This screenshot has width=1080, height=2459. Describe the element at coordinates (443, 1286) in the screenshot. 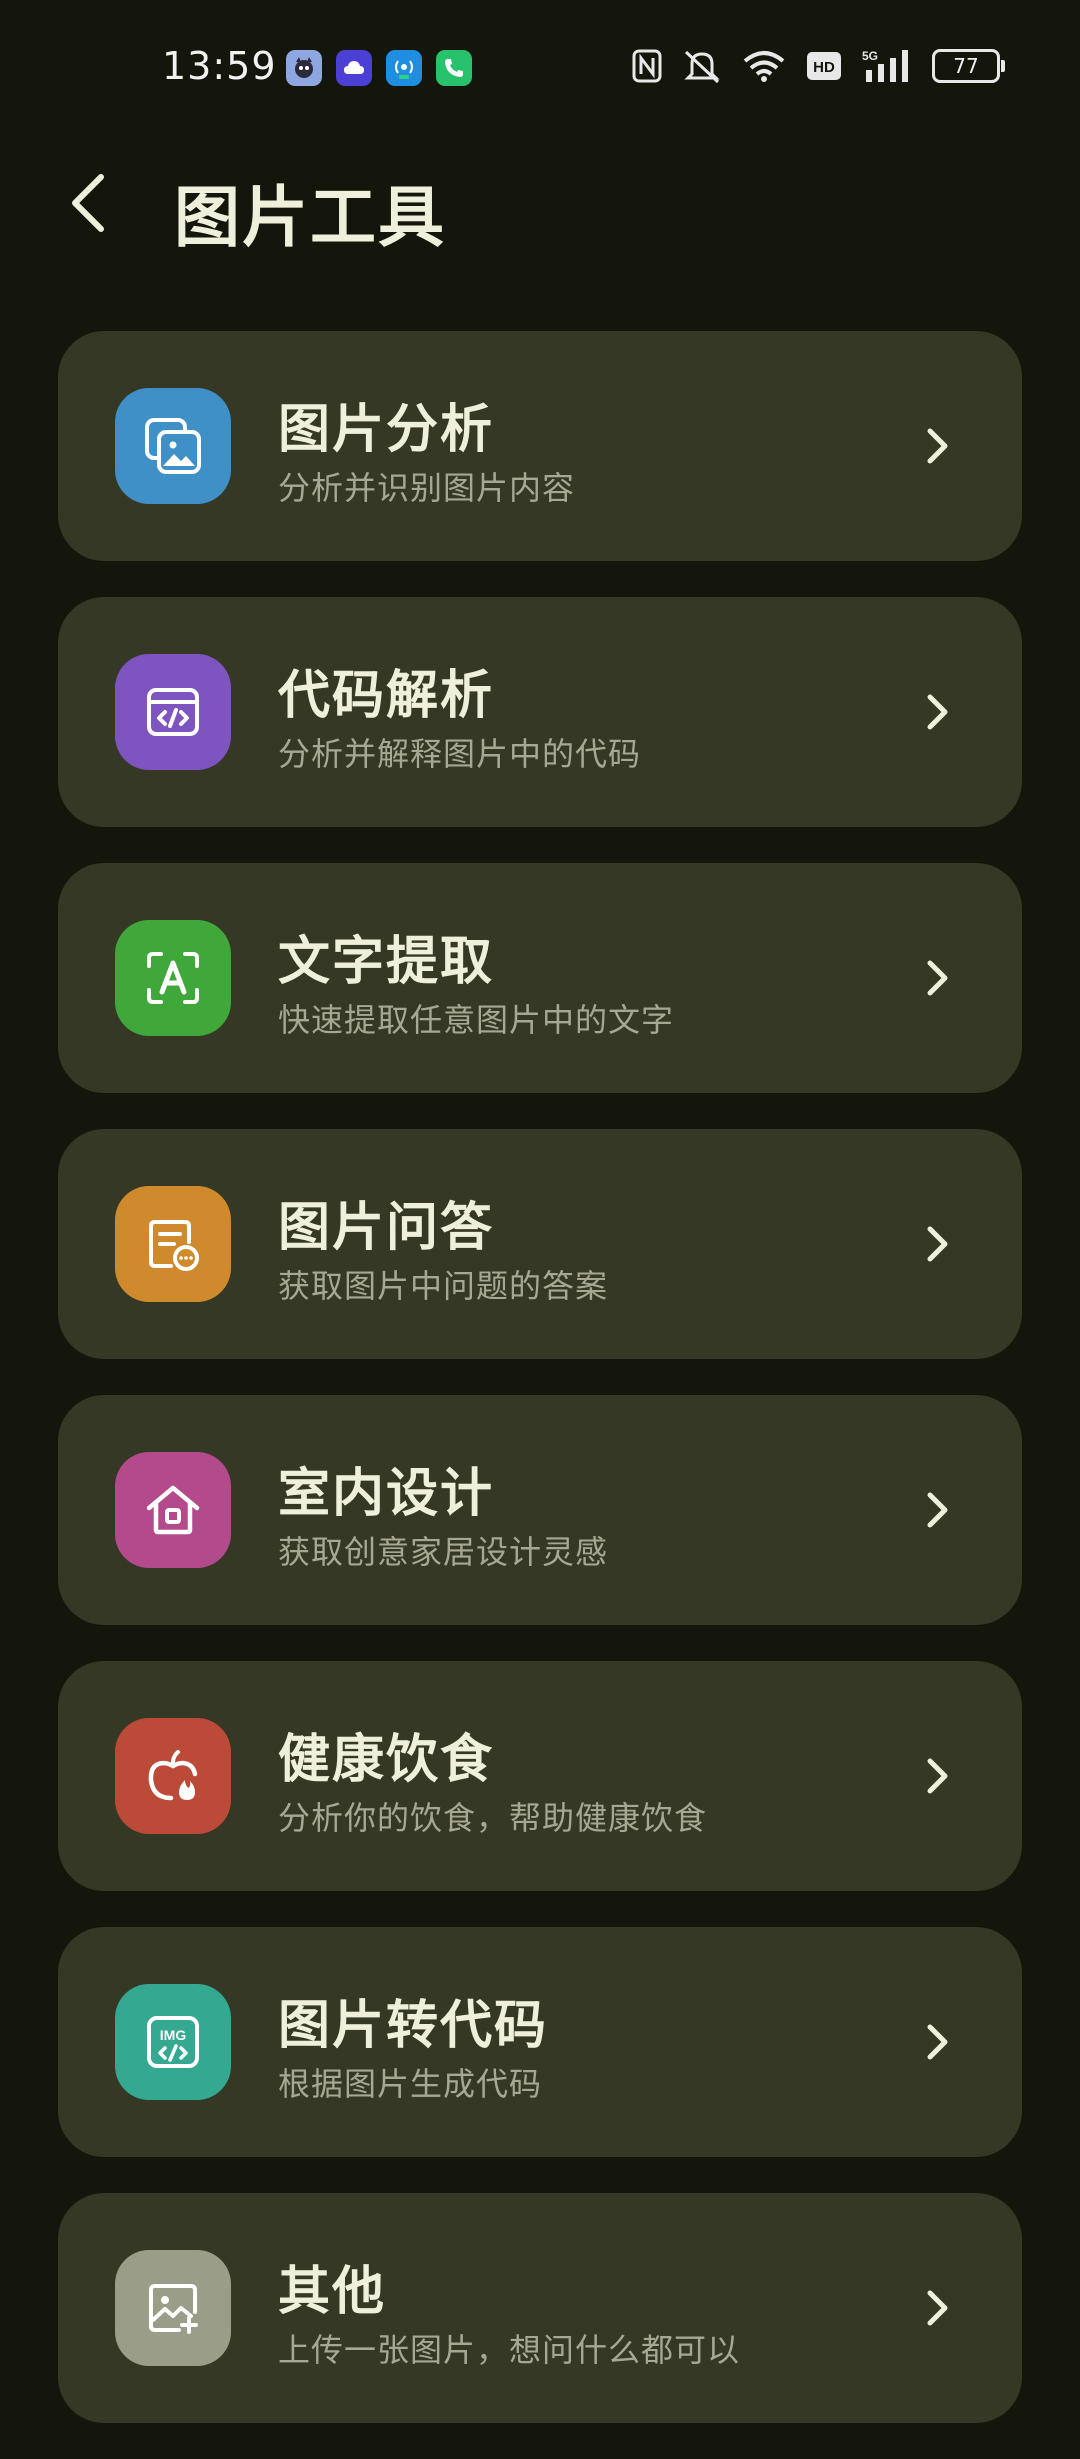

I see `tool-subtitle: 获取图片中问题的答案` at that location.